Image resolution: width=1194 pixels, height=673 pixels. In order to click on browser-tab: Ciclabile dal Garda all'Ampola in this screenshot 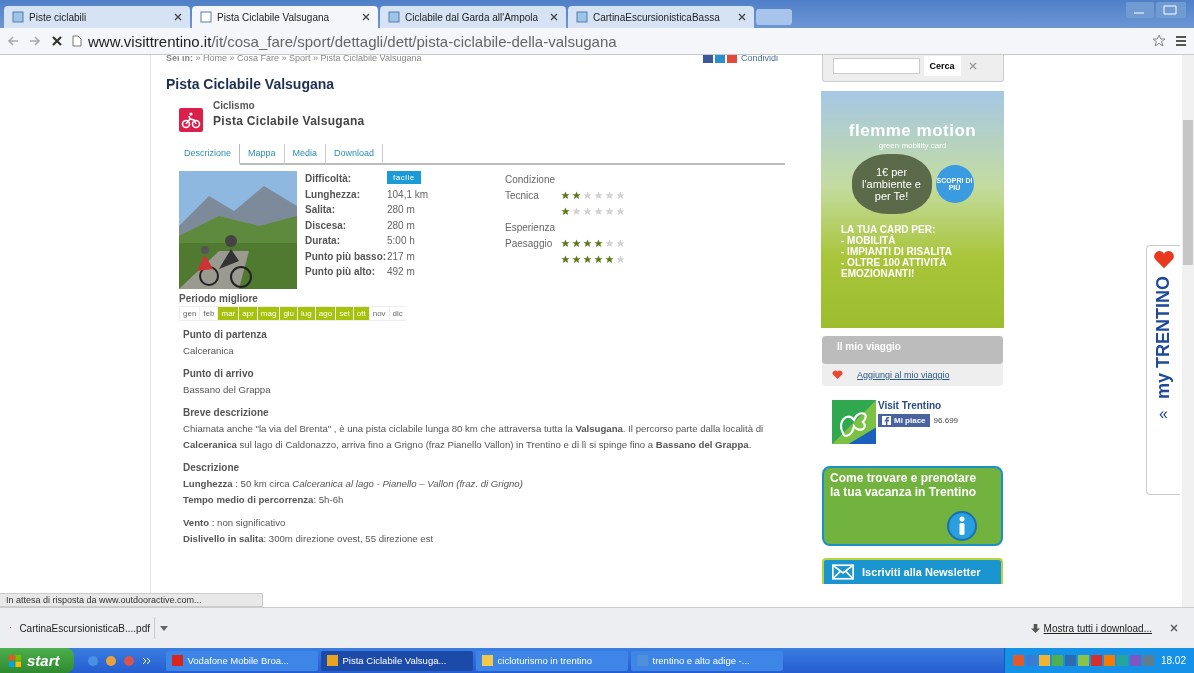, I will do `click(473, 17)`.